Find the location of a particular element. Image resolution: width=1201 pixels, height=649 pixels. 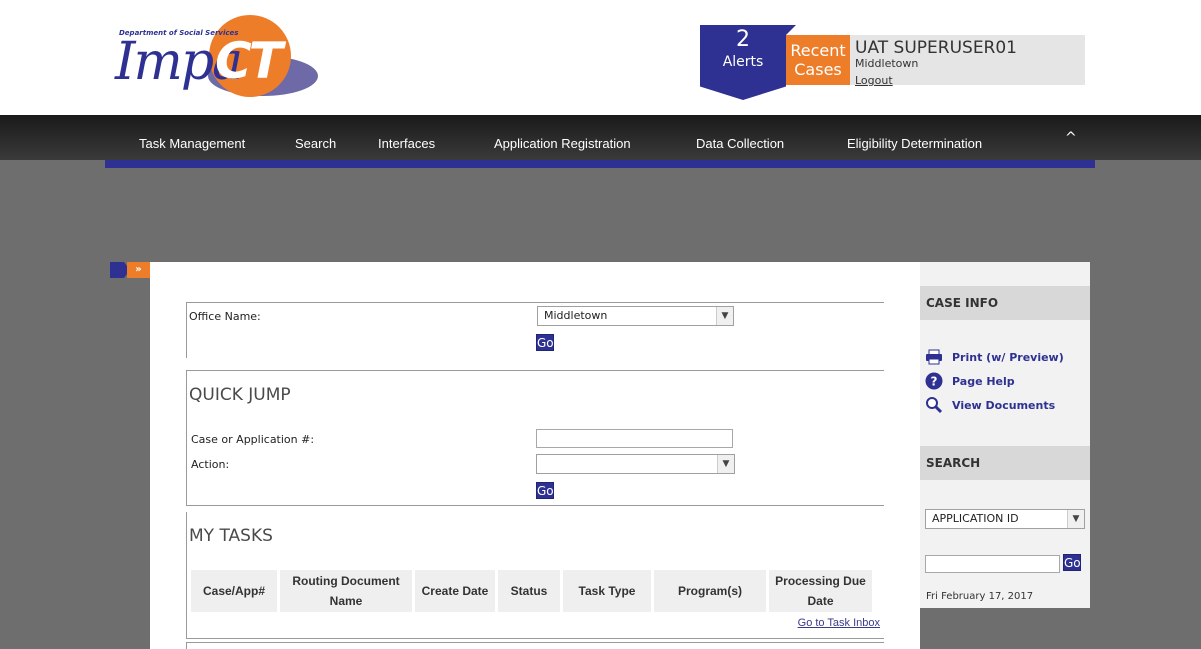

col-case-app: Case/App# is located at coordinates (234, 591).